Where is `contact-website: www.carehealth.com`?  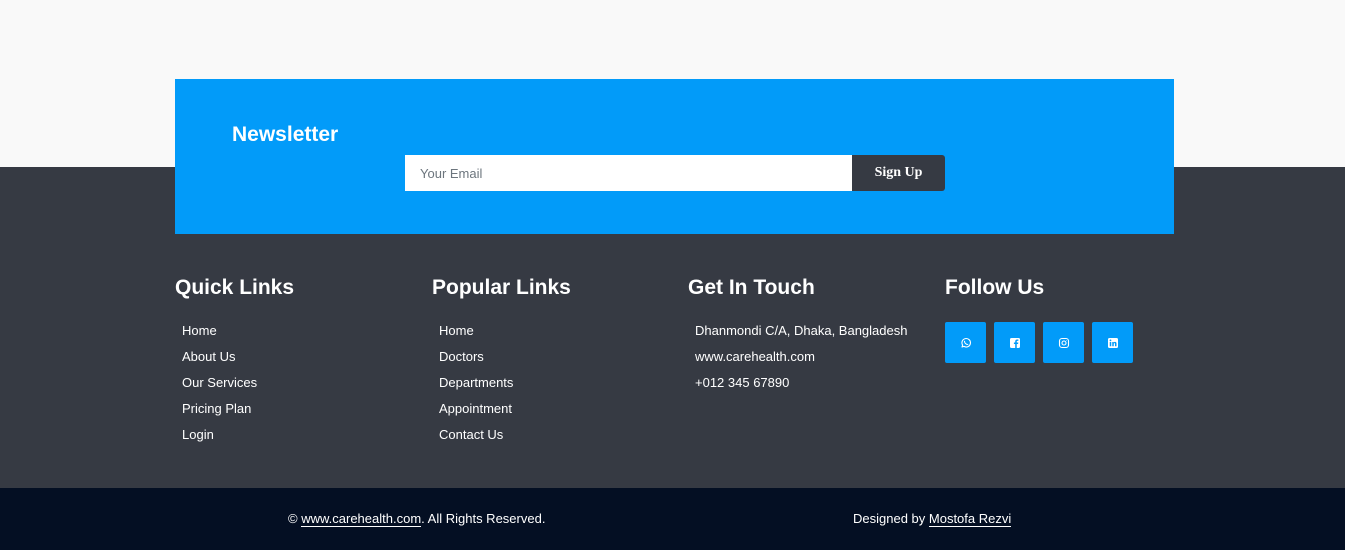
contact-website: www.carehealth.com is located at coordinates (755, 356).